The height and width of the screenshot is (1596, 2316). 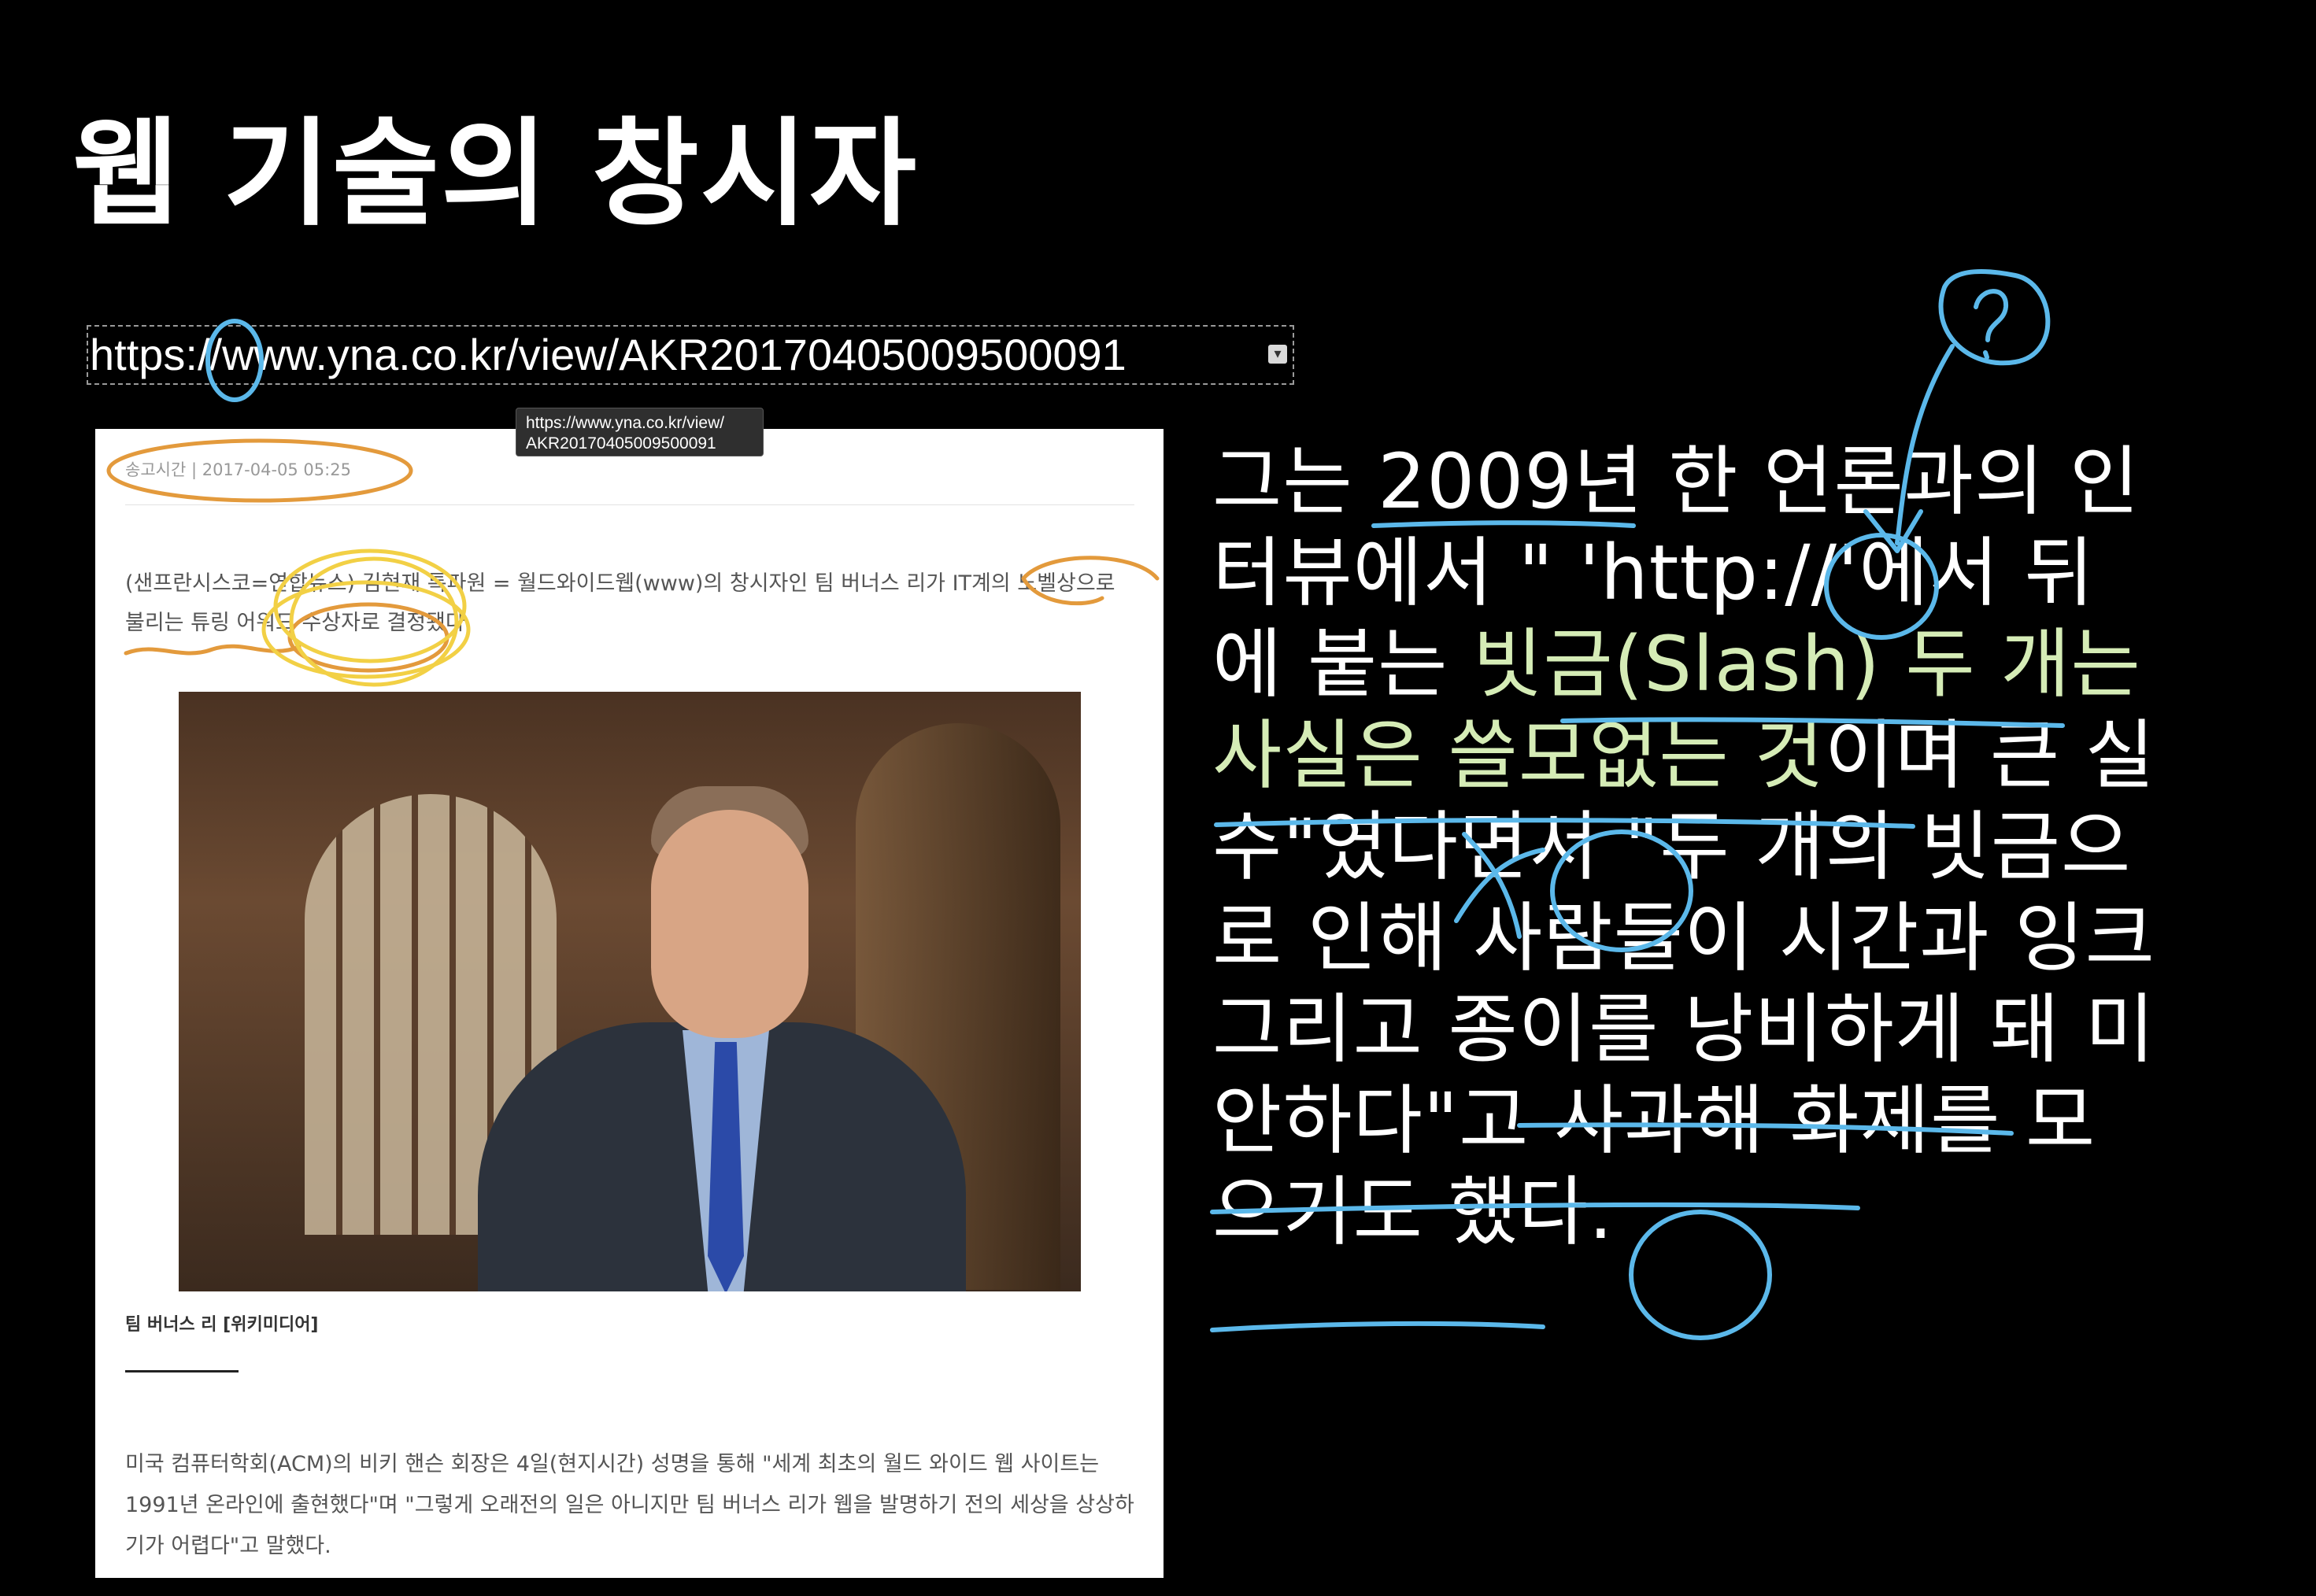 What do you see at coordinates (222, 1325) in the screenshot?
I see `photo-caption: 팀 버너스 리 [위키미디어]` at bounding box center [222, 1325].